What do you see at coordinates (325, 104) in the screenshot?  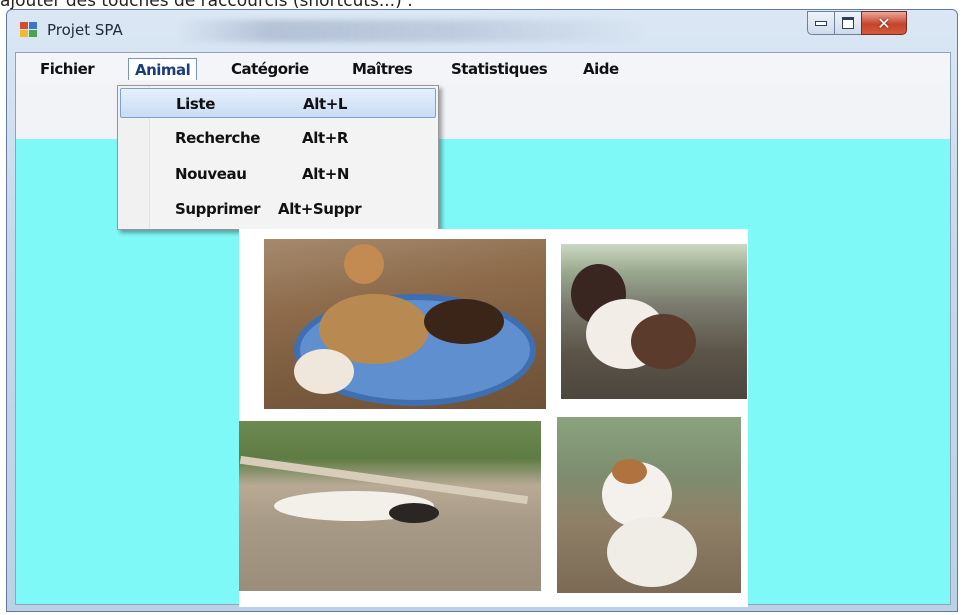 I see `menu-item-shortcut: Alt+L` at bounding box center [325, 104].